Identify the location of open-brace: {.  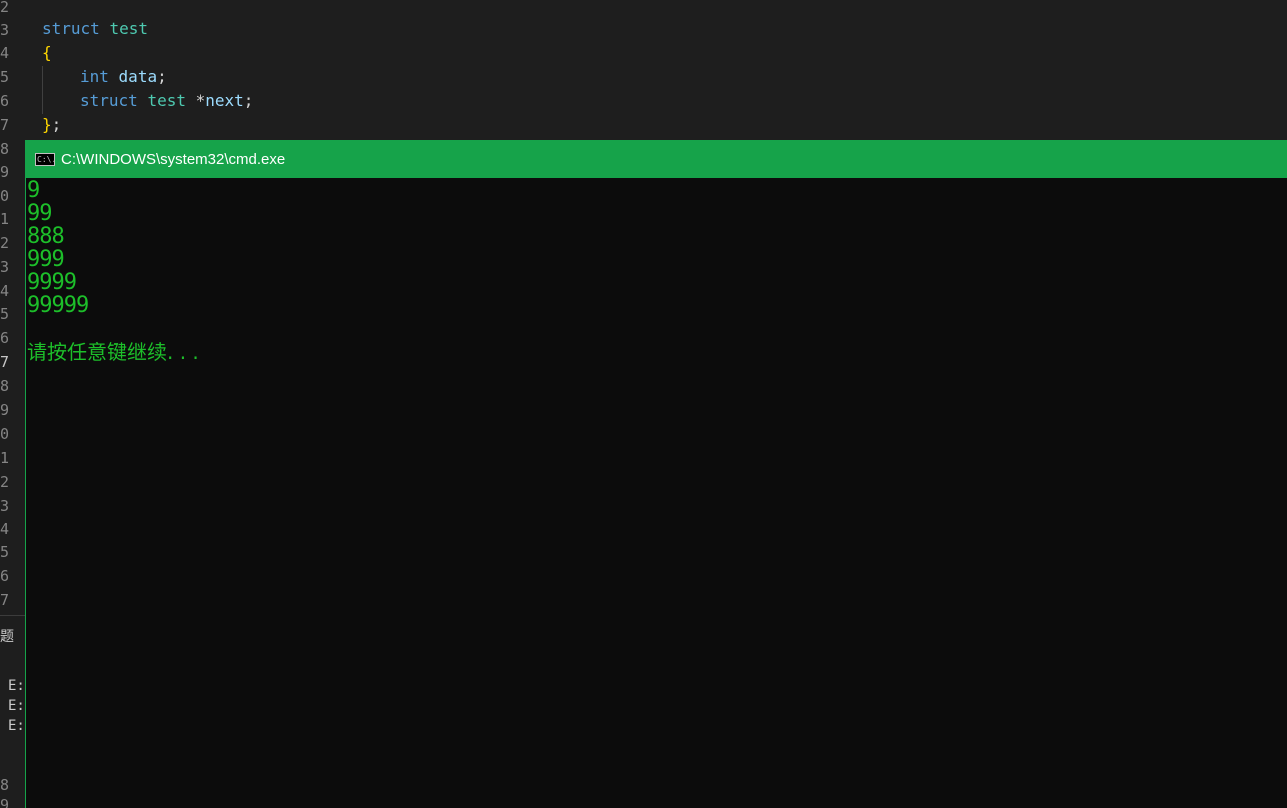
(47, 52).